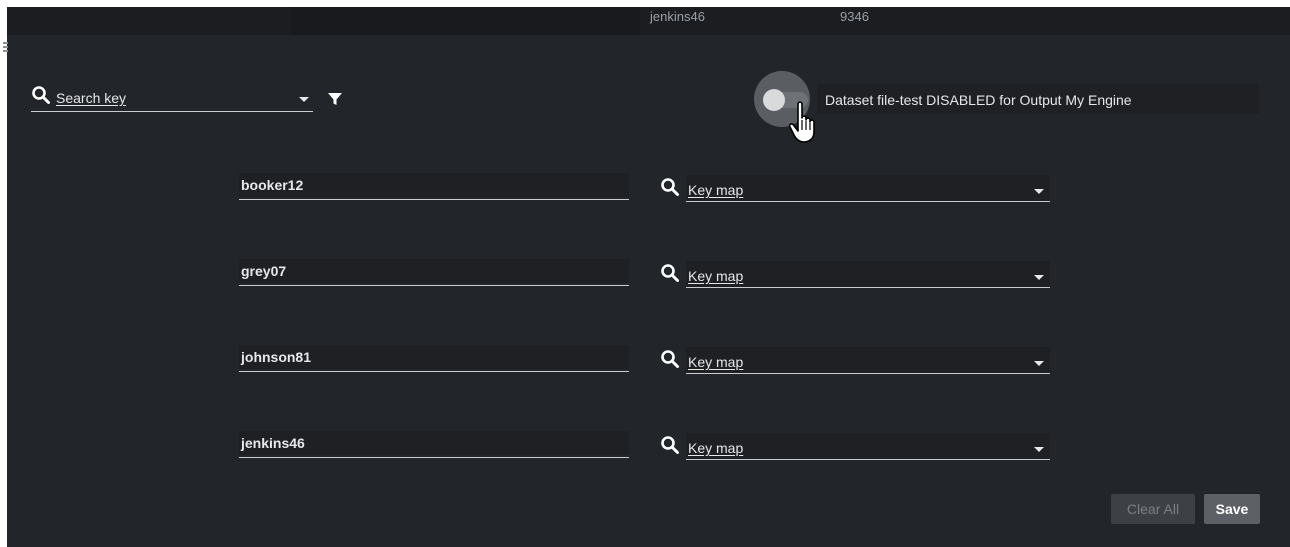  Describe the element at coordinates (648, 21) in the screenshot. I see `top-row-strip: jenkins46 9346` at that location.